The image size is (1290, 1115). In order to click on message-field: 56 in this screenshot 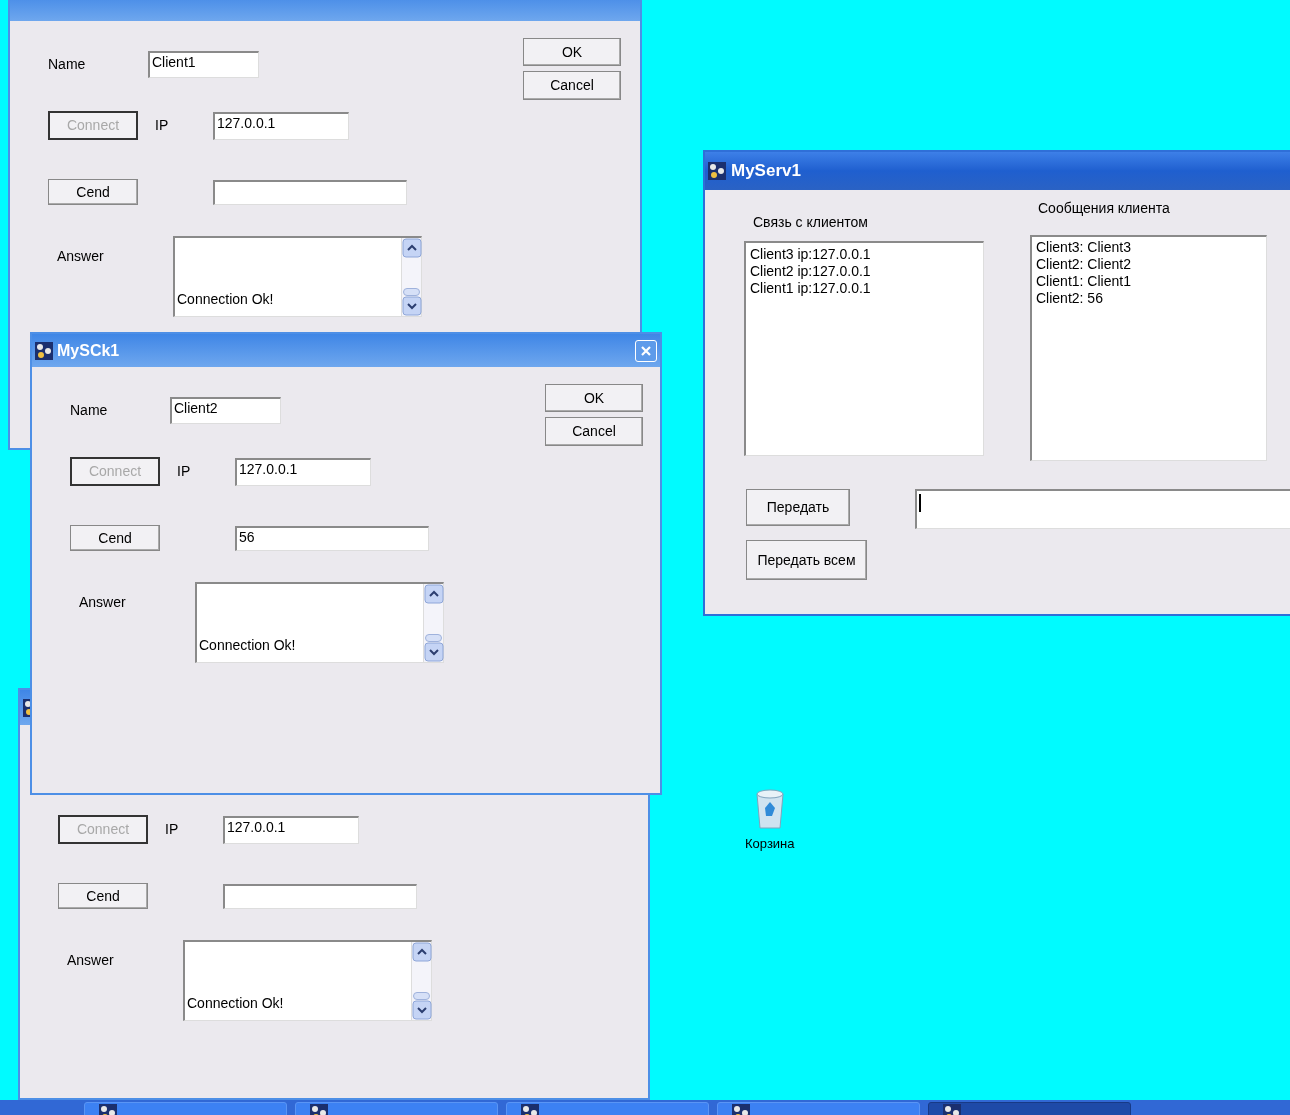, I will do `click(332, 538)`.